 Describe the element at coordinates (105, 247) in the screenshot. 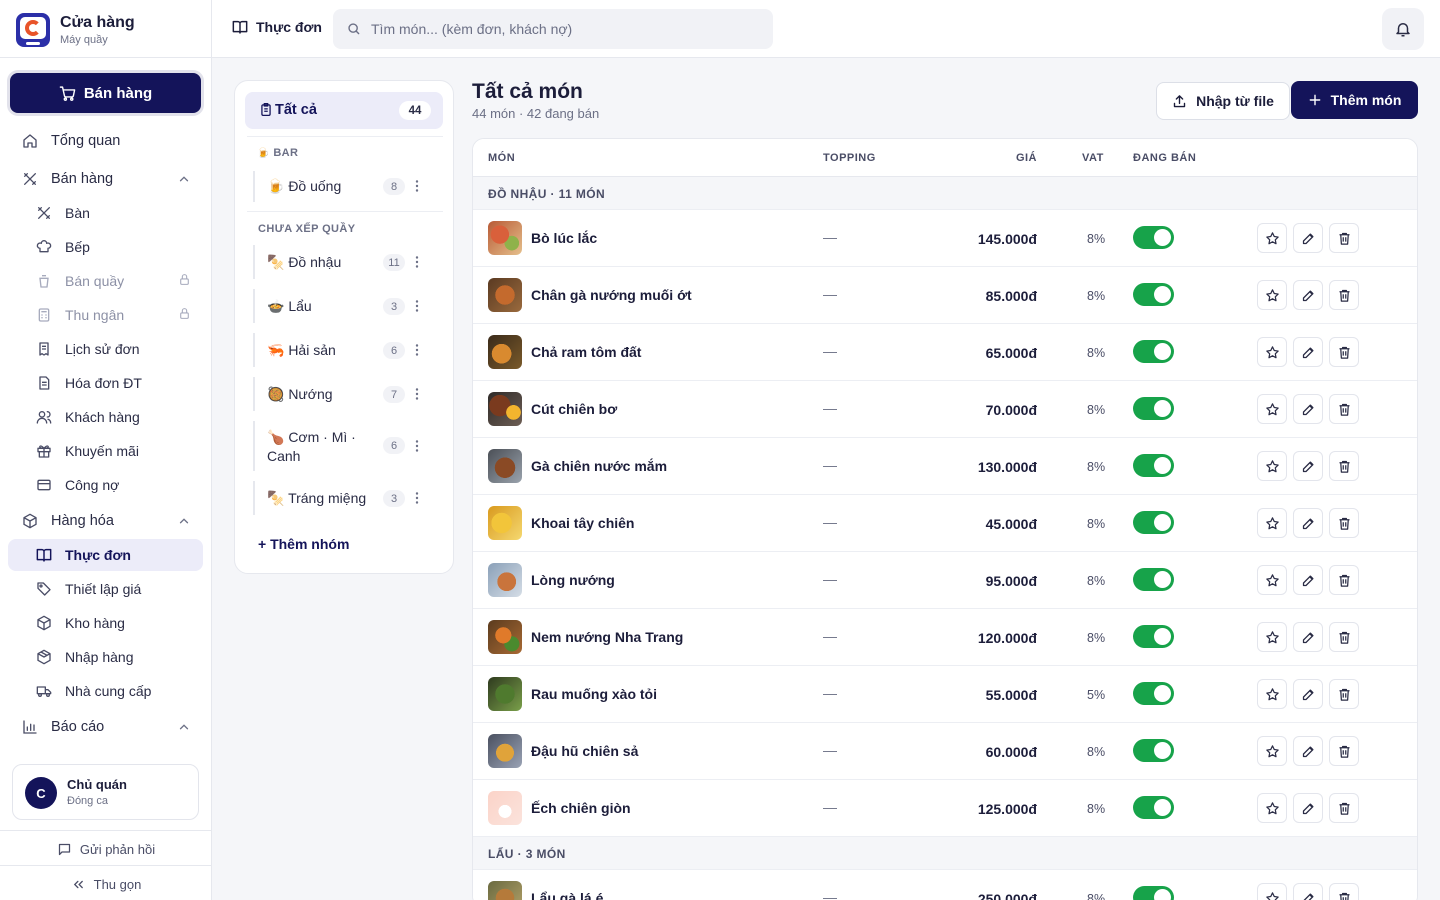

I see `nav-kitchen: Bếp` at that location.